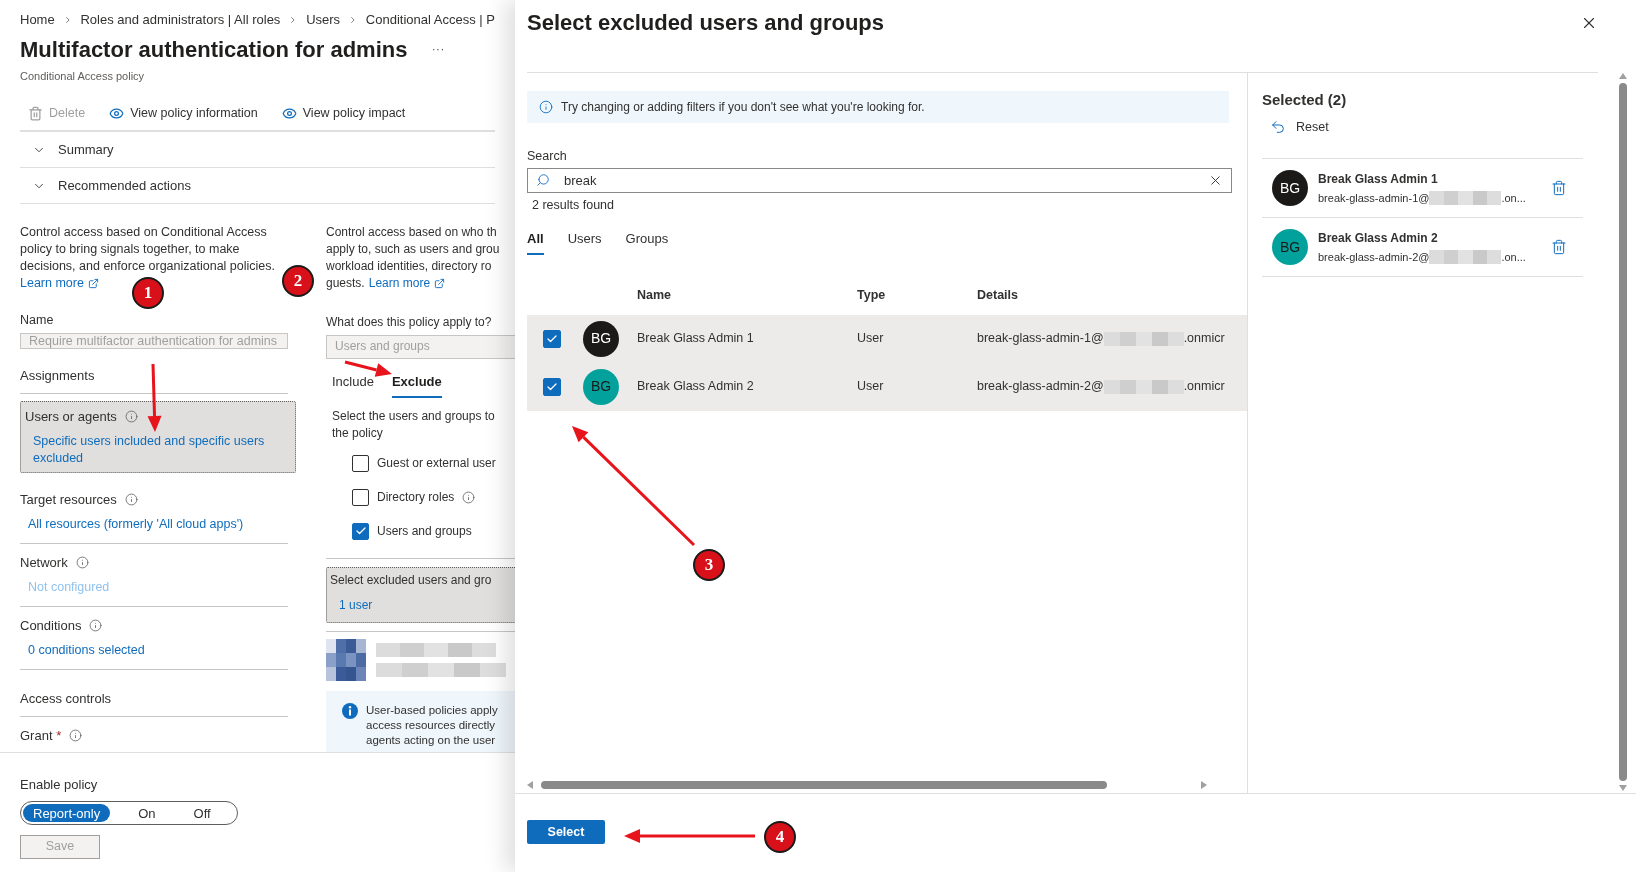 The image size is (1636, 872). Describe the element at coordinates (147, 812) in the screenshot. I see `toggle-option: On` at that location.